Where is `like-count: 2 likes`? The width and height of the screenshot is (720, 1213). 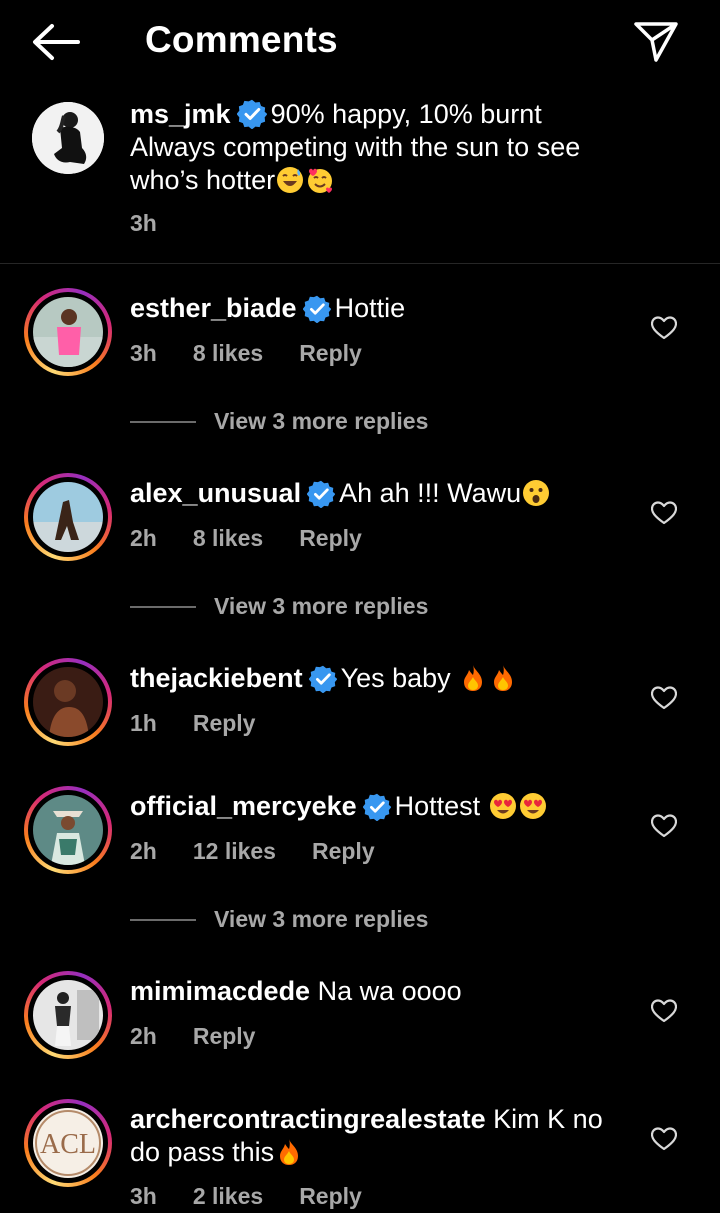
like-count: 2 likes is located at coordinates (228, 1196).